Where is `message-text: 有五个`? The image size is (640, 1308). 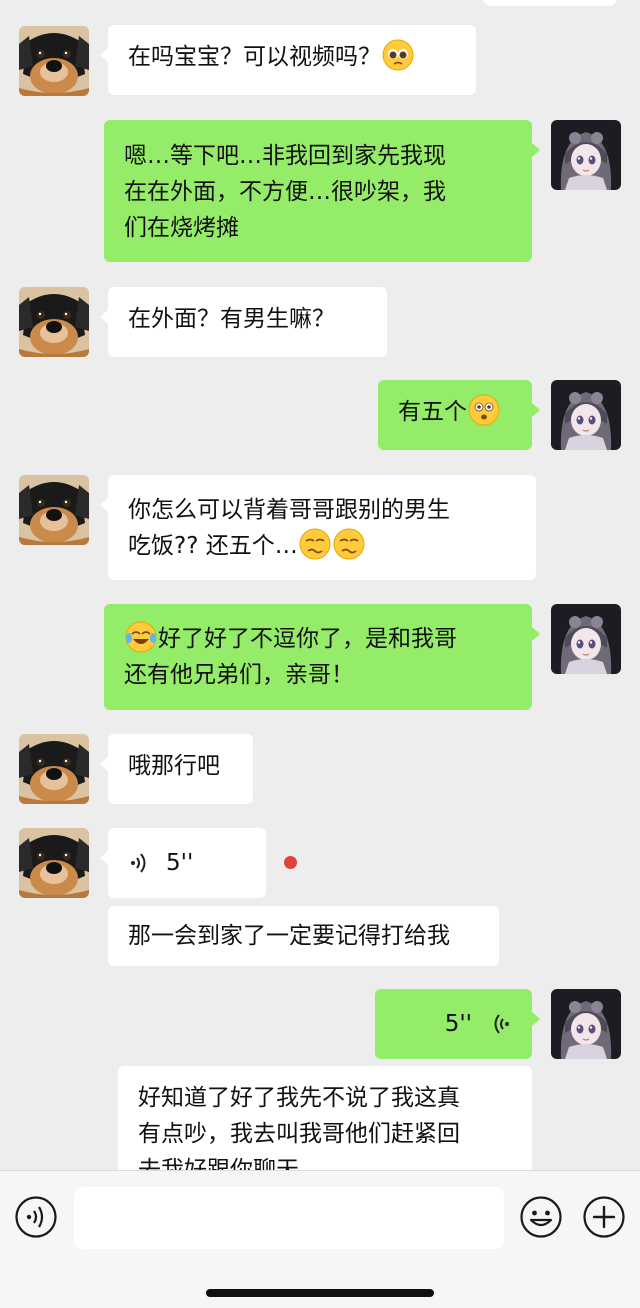 message-text: 有五个 is located at coordinates (432, 412).